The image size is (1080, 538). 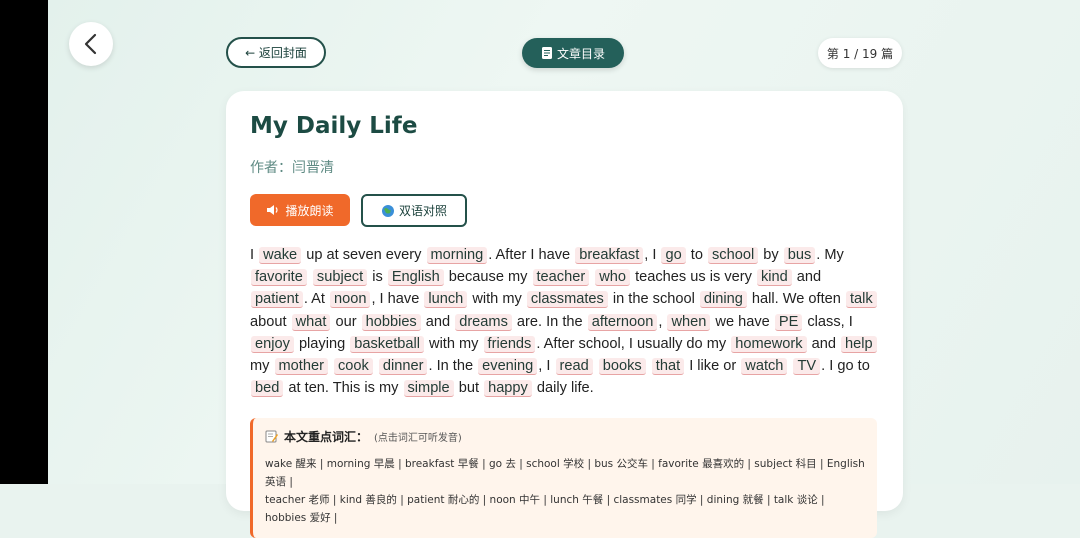 What do you see at coordinates (326, 437) in the screenshot?
I see `vocab-heading: 本文重点词汇：` at bounding box center [326, 437].